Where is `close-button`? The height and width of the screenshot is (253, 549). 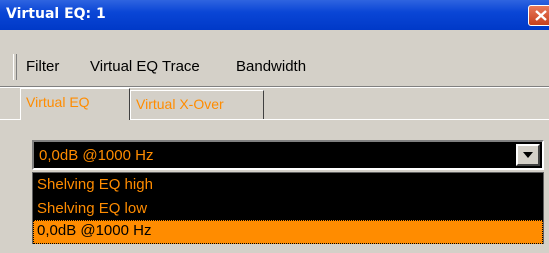
close-button is located at coordinates (538, 15).